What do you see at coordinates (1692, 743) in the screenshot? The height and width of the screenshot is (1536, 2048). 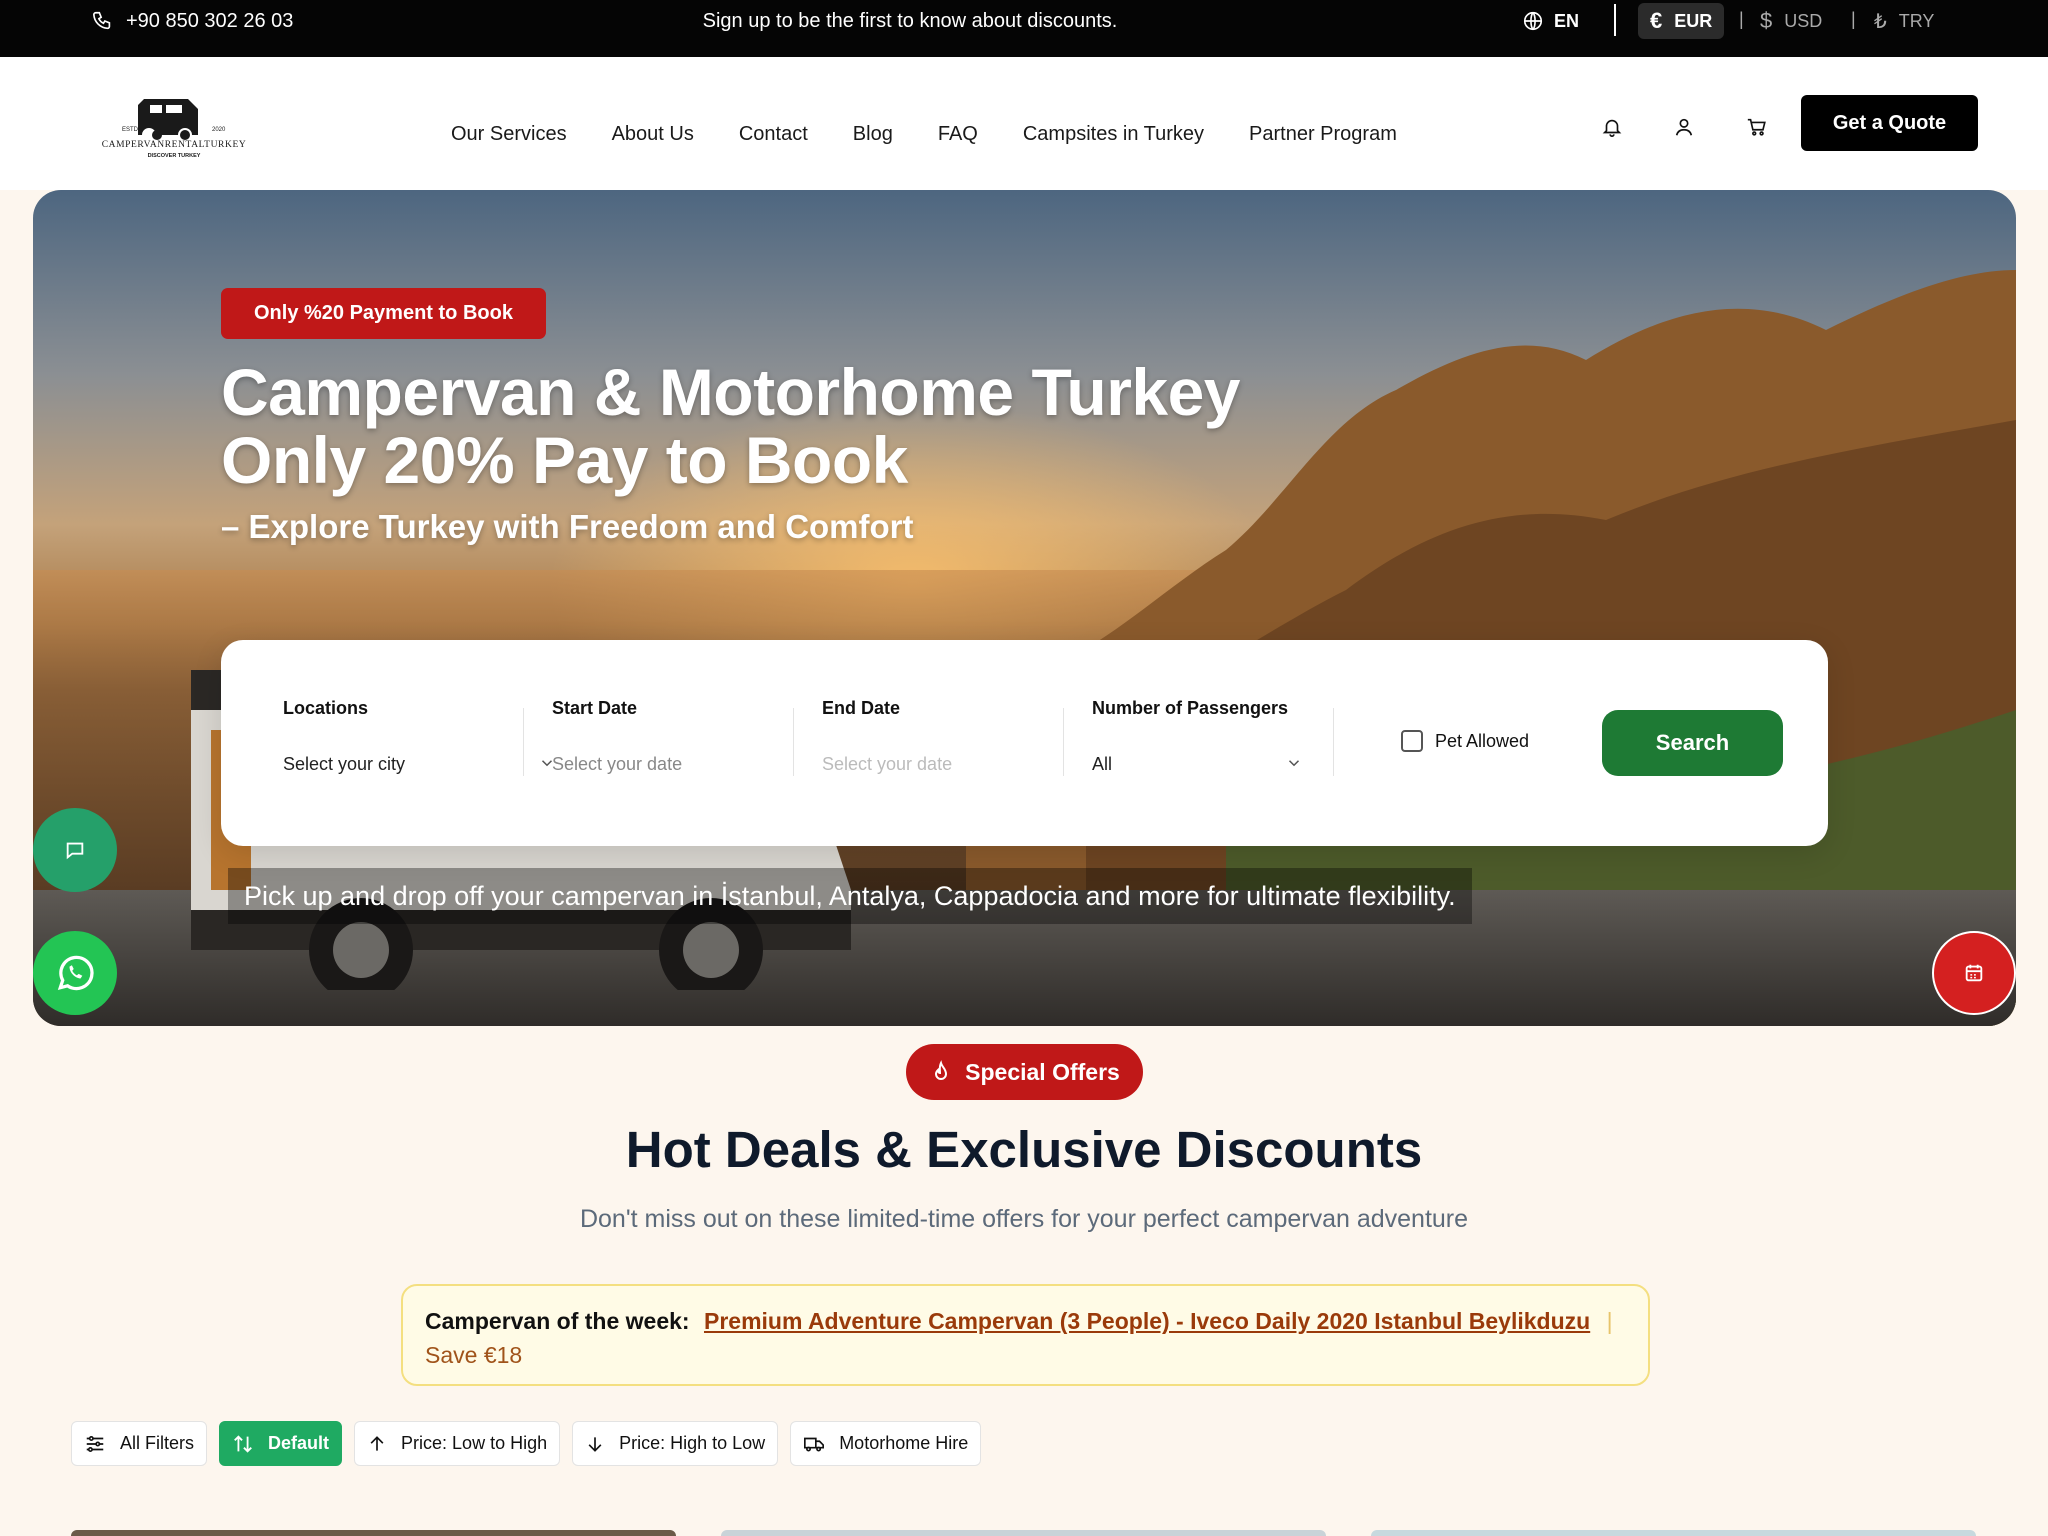 I see `search-button: Search` at bounding box center [1692, 743].